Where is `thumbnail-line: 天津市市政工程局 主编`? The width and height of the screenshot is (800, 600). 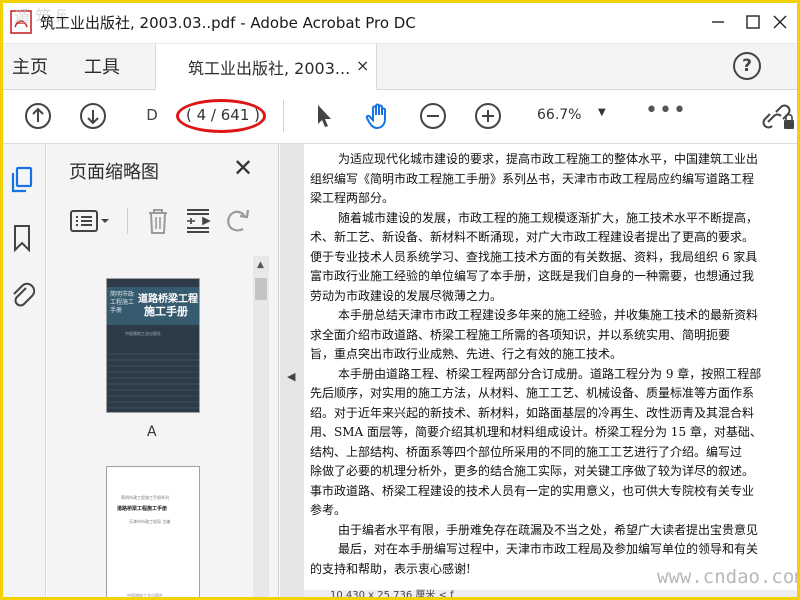
thumbnail-line: 天津市市政工程局 主编 is located at coordinates (150, 521).